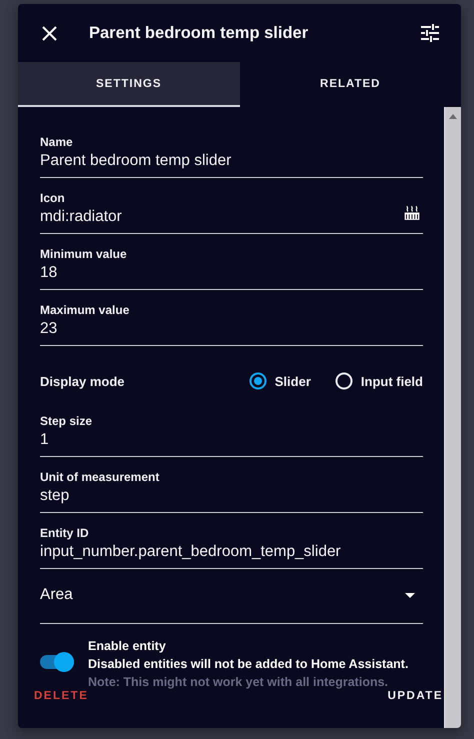  What do you see at coordinates (44, 440) in the screenshot?
I see `field-value: 1` at bounding box center [44, 440].